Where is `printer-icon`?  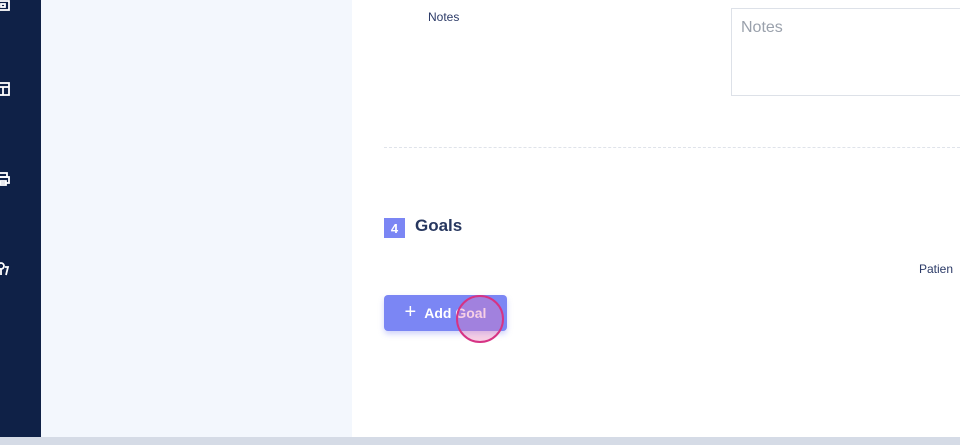 printer-icon is located at coordinates (5, 179).